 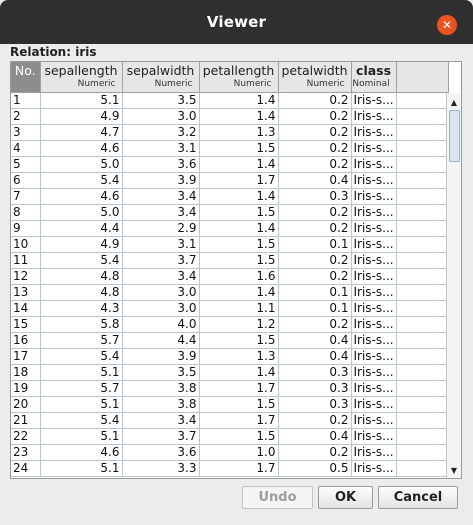 What do you see at coordinates (26, 164) in the screenshot?
I see `row-number-cell: 5` at bounding box center [26, 164].